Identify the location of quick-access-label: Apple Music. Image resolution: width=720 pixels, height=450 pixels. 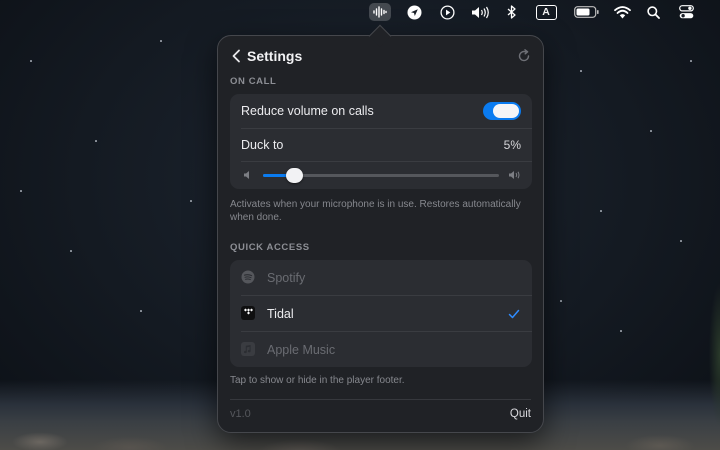
(301, 350).